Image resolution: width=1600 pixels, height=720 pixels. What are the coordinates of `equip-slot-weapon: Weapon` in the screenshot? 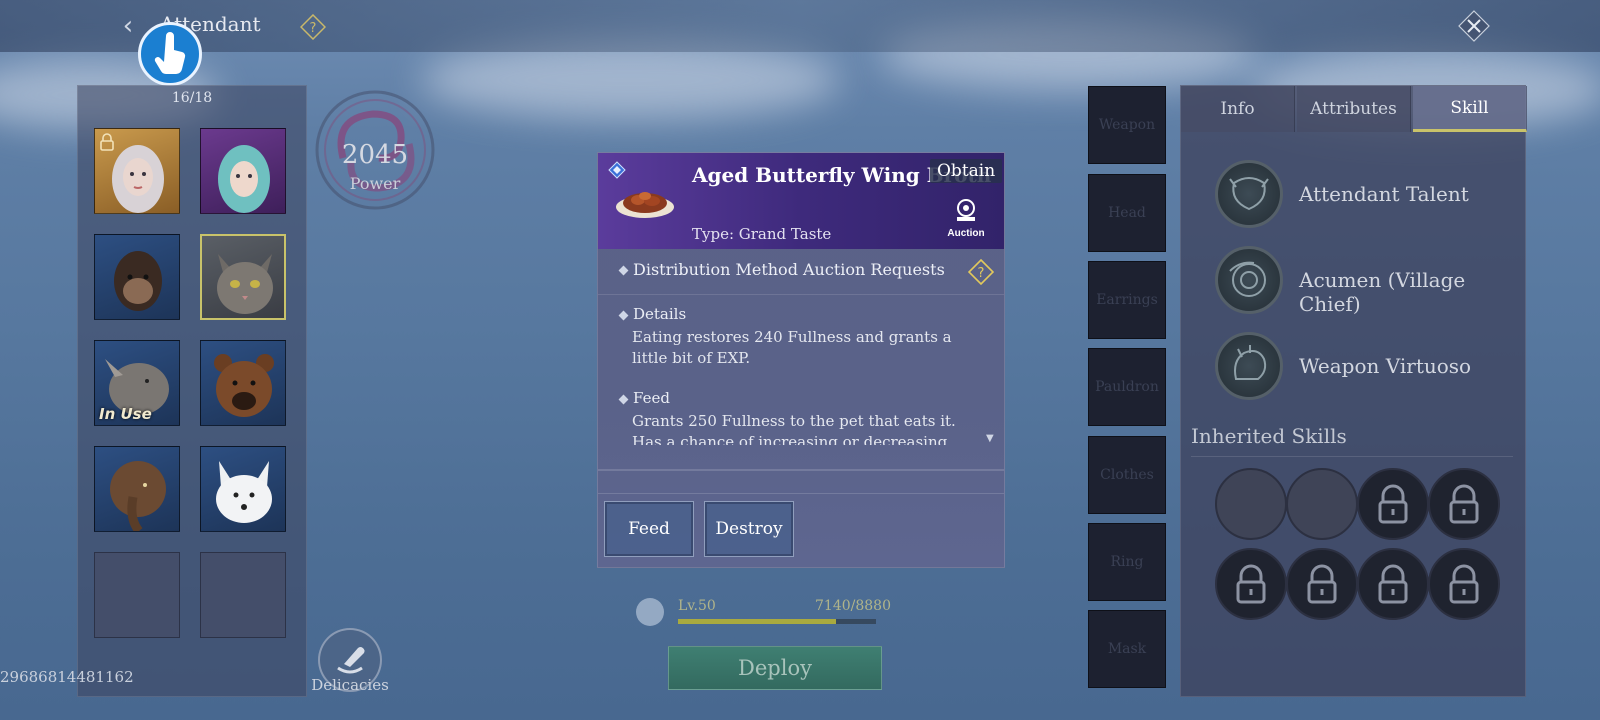 It's located at (1127, 125).